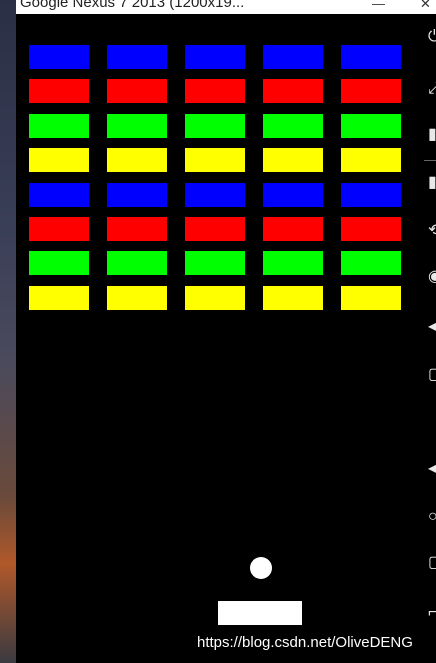  What do you see at coordinates (432, 135) in the screenshot?
I see `volume-up-icon: ▮` at bounding box center [432, 135].